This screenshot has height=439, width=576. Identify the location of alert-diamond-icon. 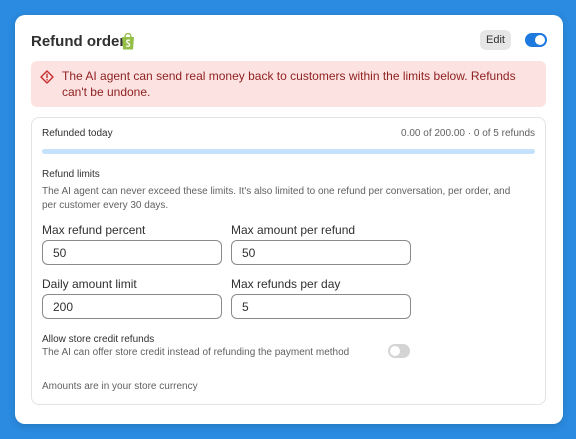
(47, 77).